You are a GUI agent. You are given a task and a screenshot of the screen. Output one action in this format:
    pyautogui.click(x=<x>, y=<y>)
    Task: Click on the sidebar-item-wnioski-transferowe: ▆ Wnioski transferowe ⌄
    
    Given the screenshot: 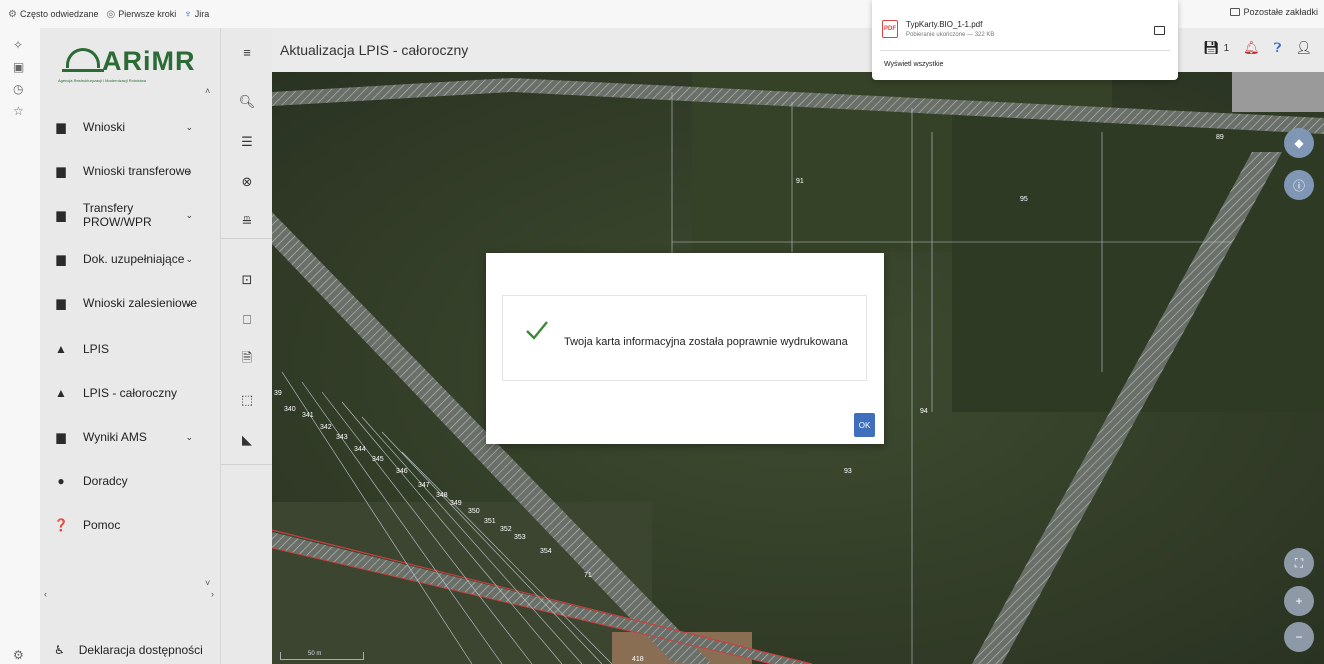 What is the action you would take?
    pyautogui.click(x=122, y=171)
    